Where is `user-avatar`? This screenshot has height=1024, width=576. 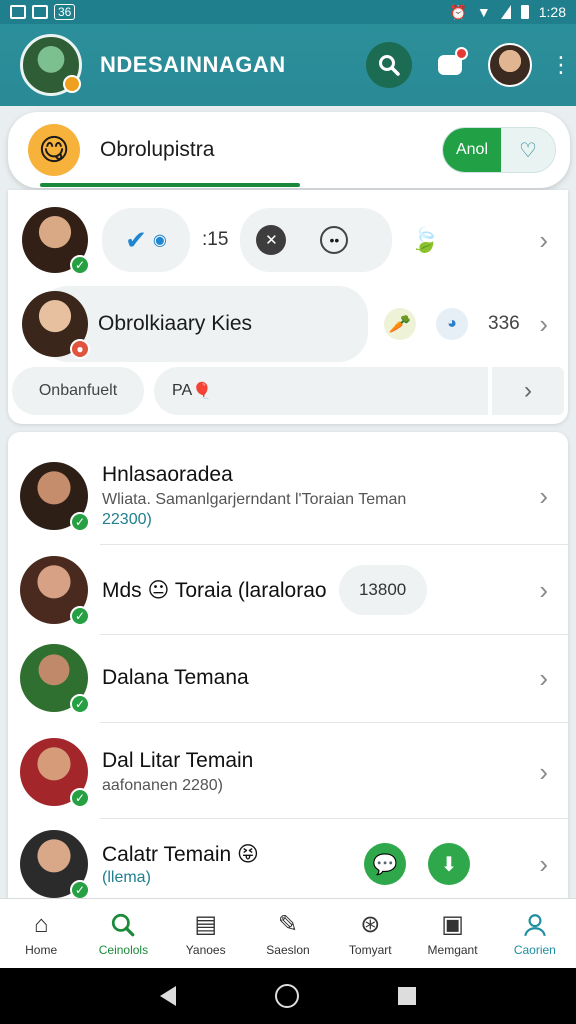
user-avatar is located at coordinates (510, 65).